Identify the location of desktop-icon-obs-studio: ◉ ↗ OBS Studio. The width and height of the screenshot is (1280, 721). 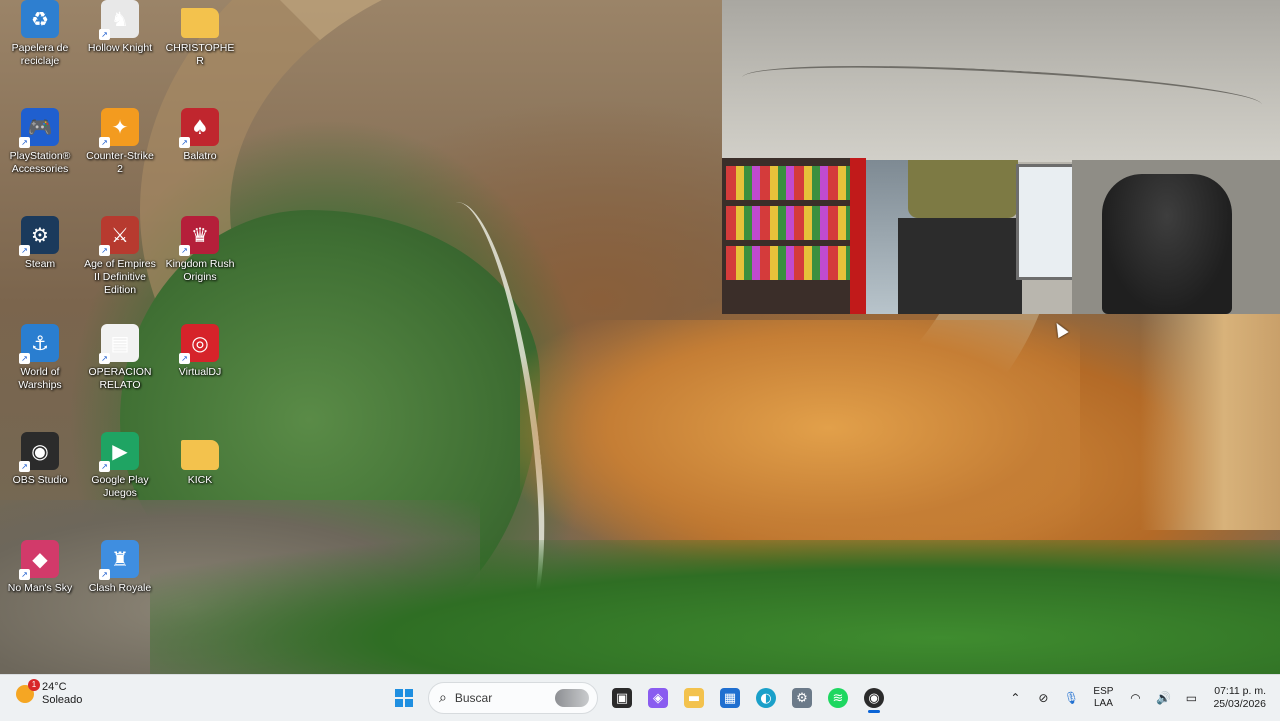
(40, 459).